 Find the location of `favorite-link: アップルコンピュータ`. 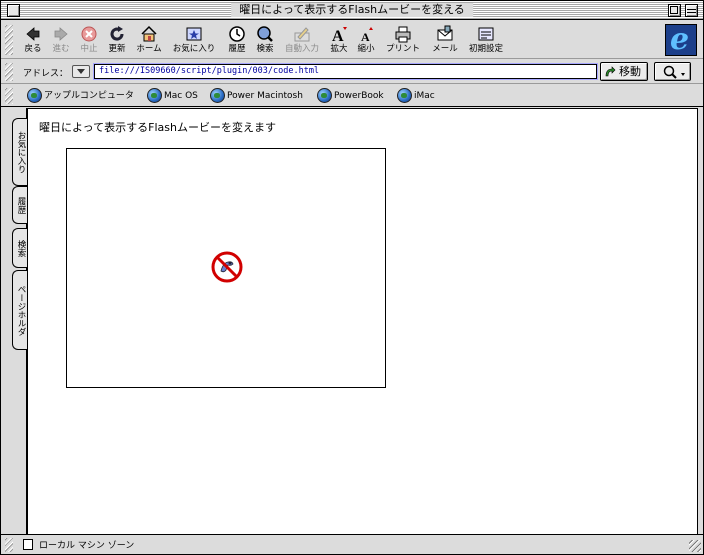

favorite-link: アップルコンピュータ is located at coordinates (80, 96).